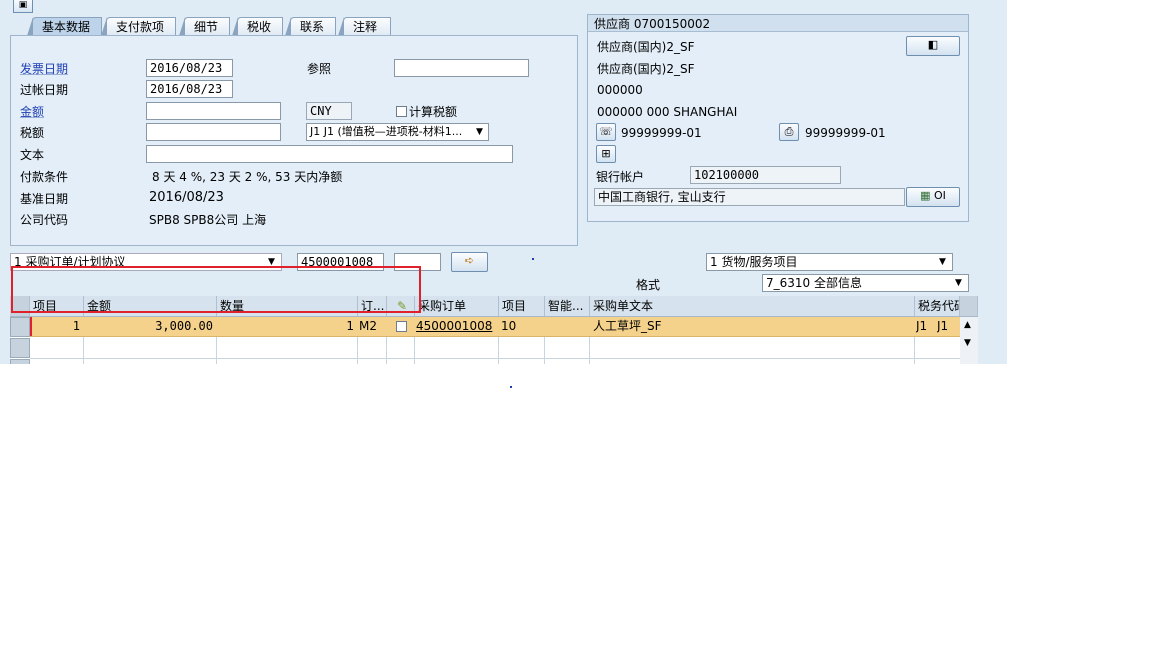 Image resolution: width=1152 pixels, height=648 pixels. Describe the element at coordinates (652, 24) in the screenshot. I see `vendor-title: 供应商 0700150002` at that location.